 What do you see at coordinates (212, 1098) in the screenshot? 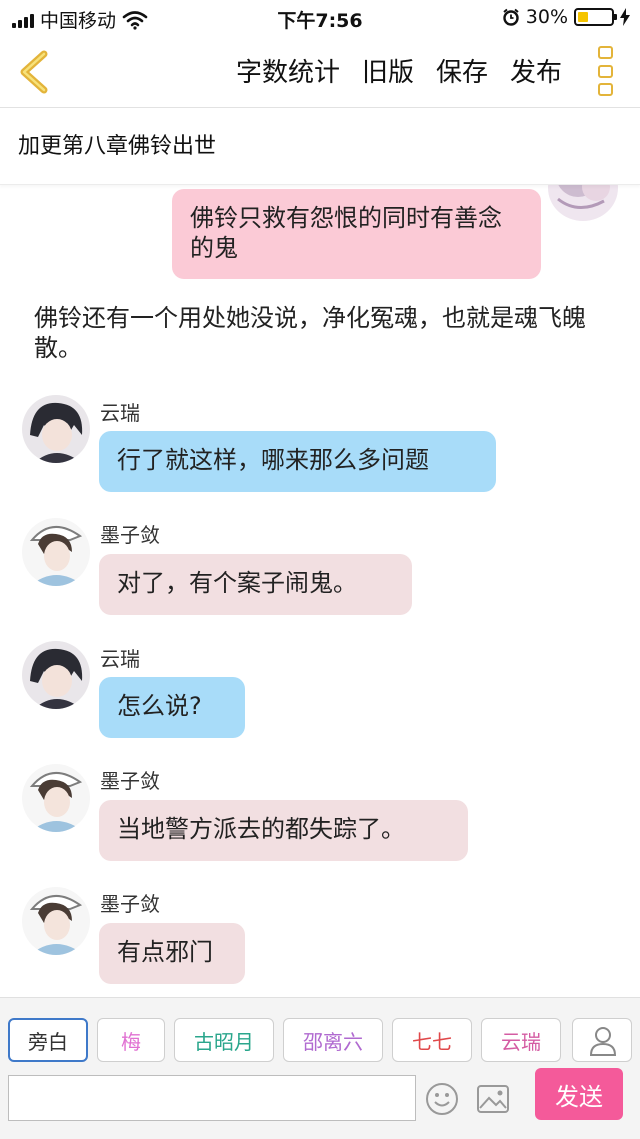
I see `message-input` at bounding box center [212, 1098].